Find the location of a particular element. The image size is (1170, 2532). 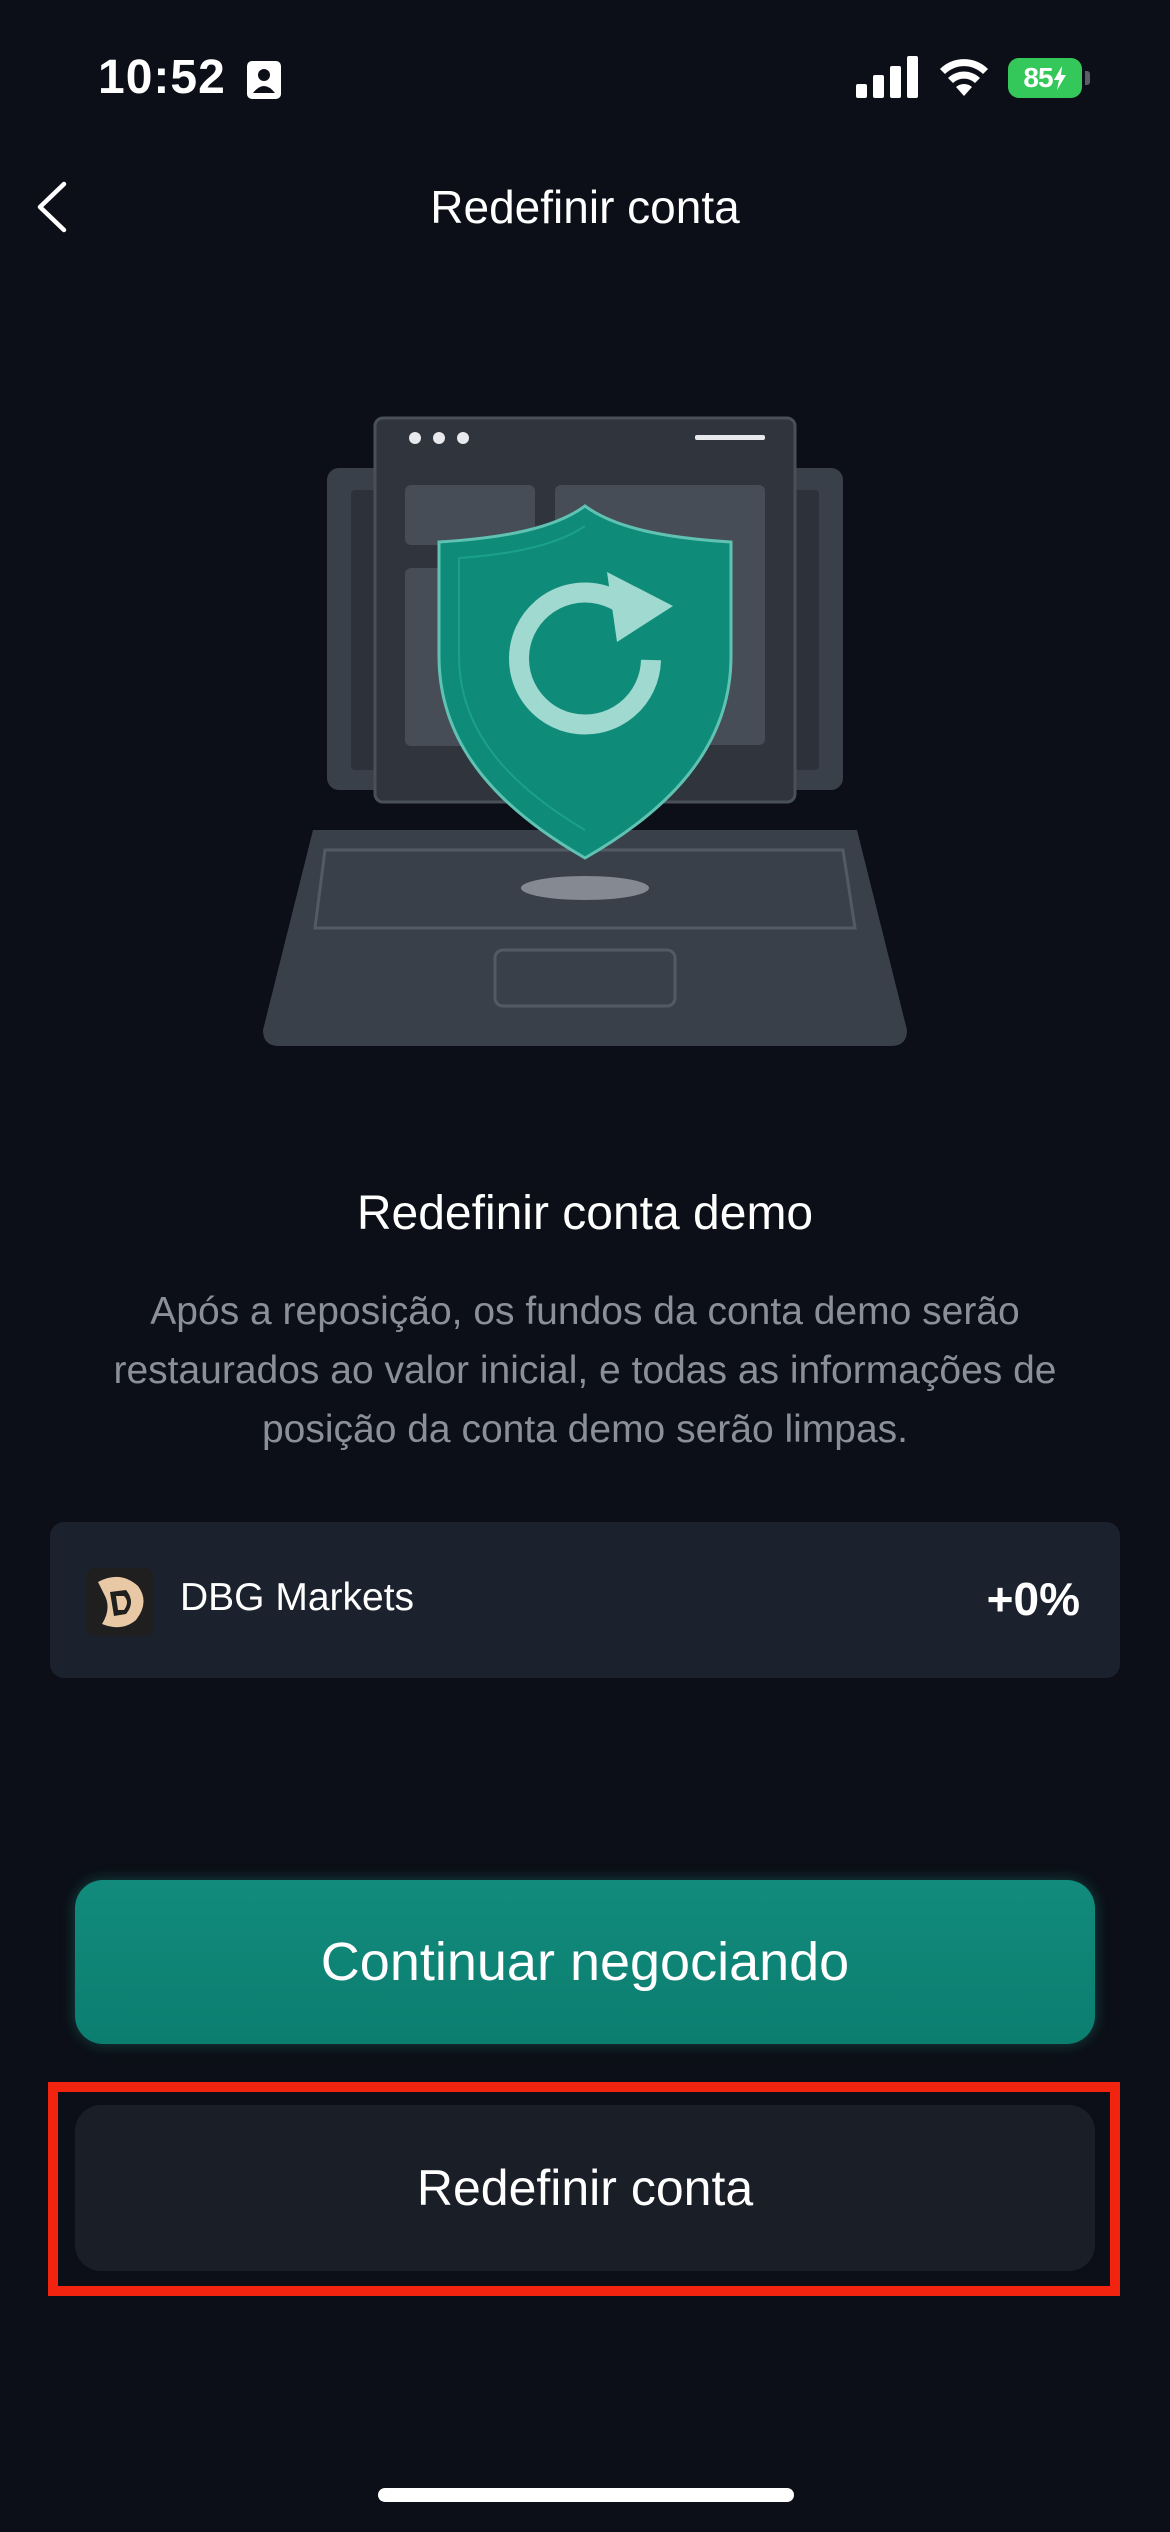

account-card: DBG Markets +0% is located at coordinates (585, 1600).